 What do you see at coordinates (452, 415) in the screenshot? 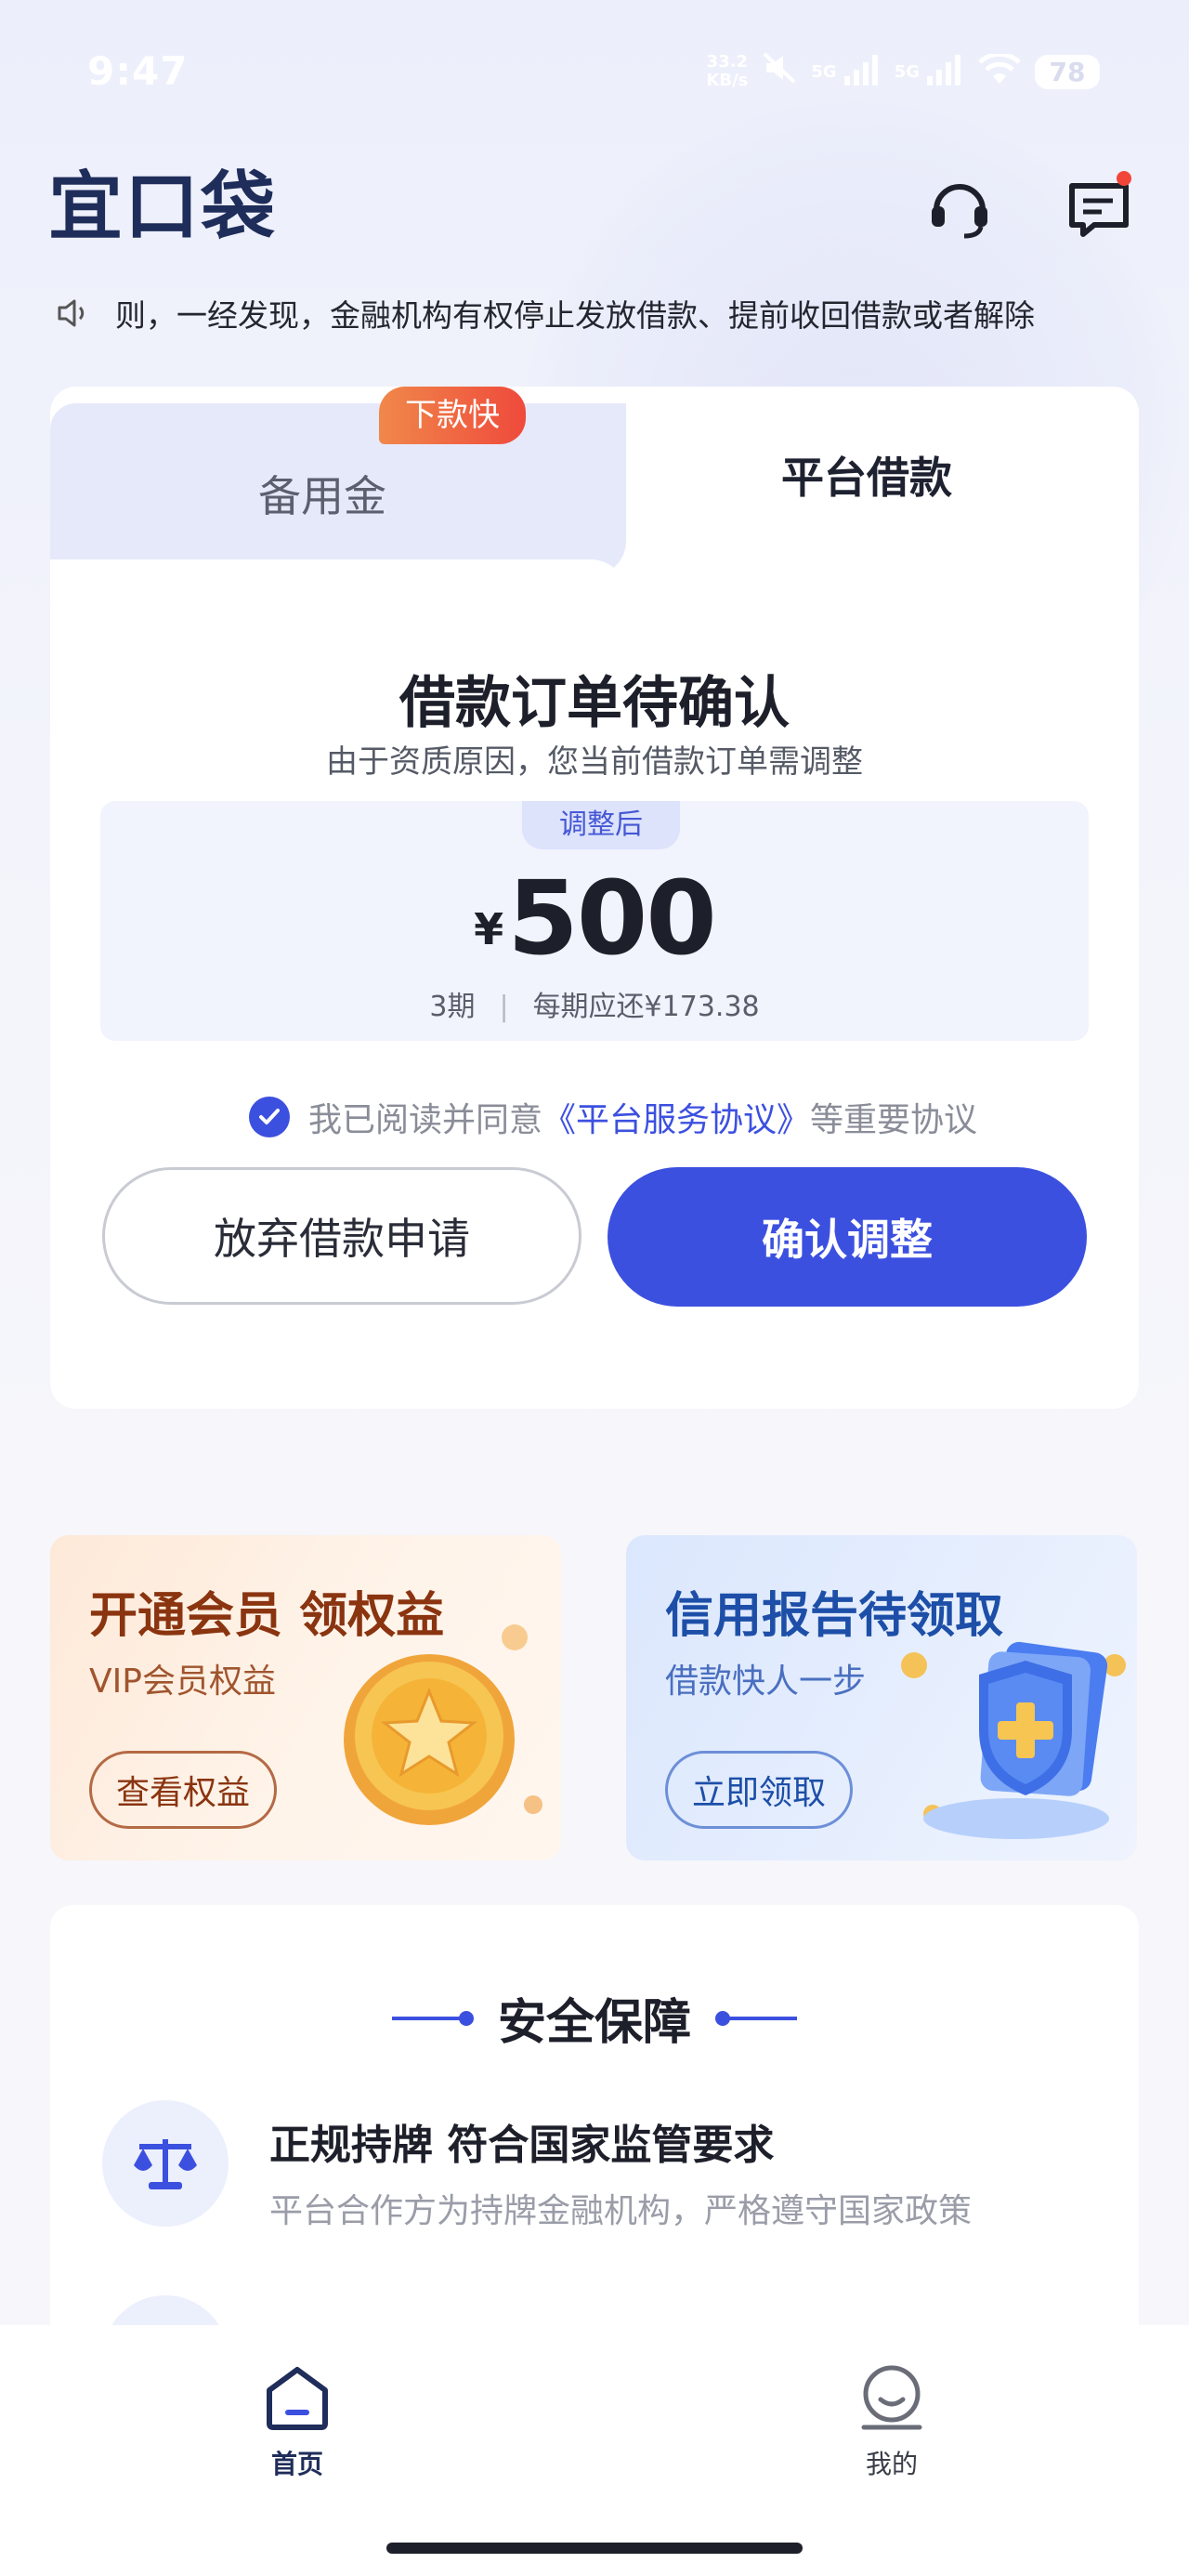
I see `fast-badge: 下款快` at bounding box center [452, 415].